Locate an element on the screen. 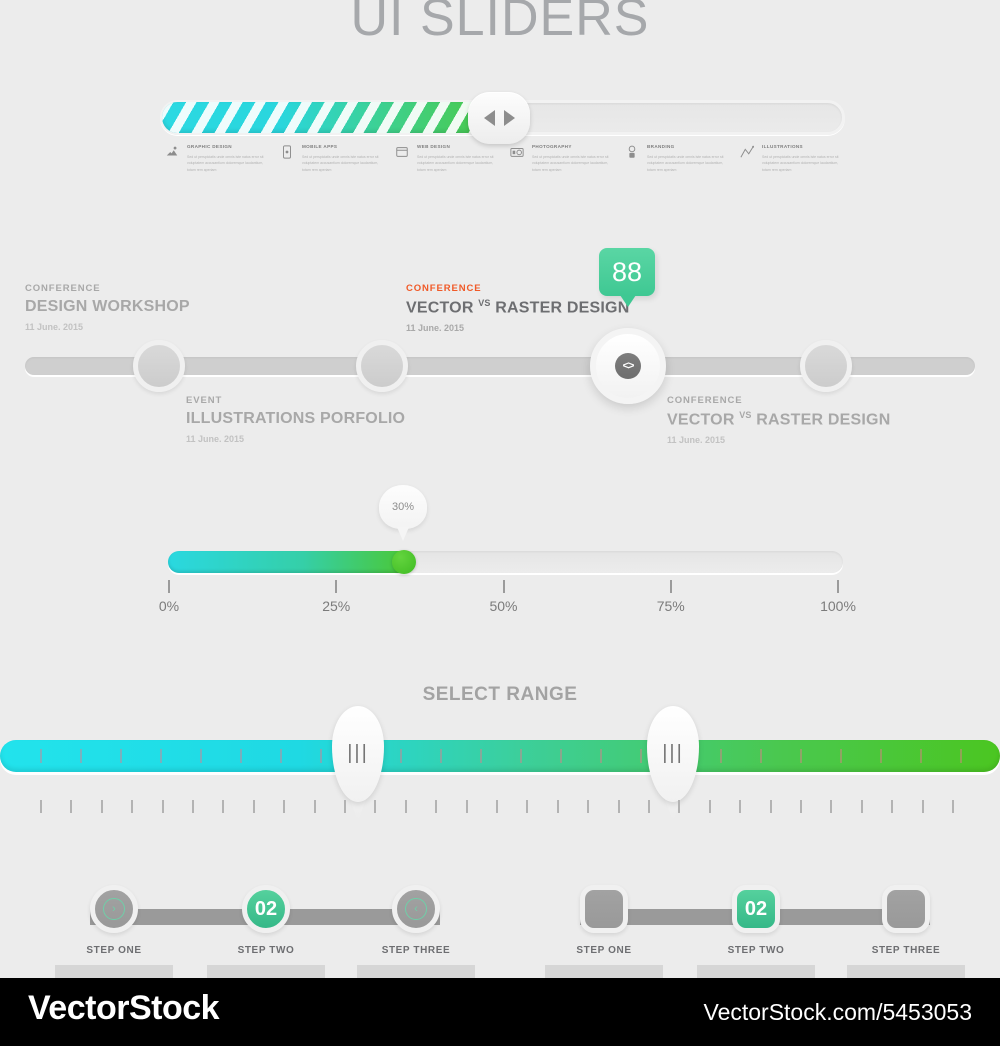 The width and height of the screenshot is (1000, 1046). chevron-right-circle-icon: › is located at coordinates (114, 909).